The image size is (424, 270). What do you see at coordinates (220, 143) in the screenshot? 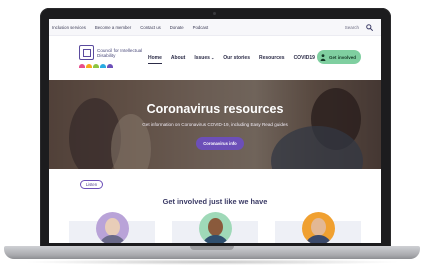
I see `coronavirus-info-button: Coronavirus info` at bounding box center [220, 143].